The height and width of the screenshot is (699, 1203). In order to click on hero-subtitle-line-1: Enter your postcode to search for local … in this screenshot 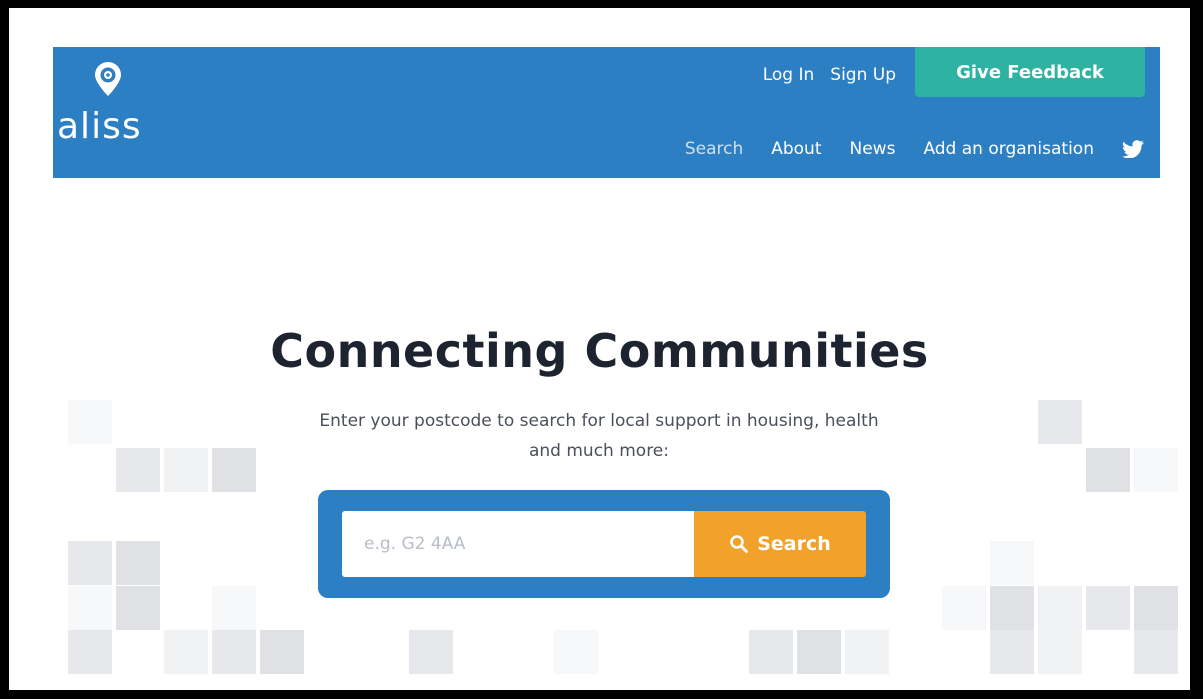, I will do `click(599, 421)`.